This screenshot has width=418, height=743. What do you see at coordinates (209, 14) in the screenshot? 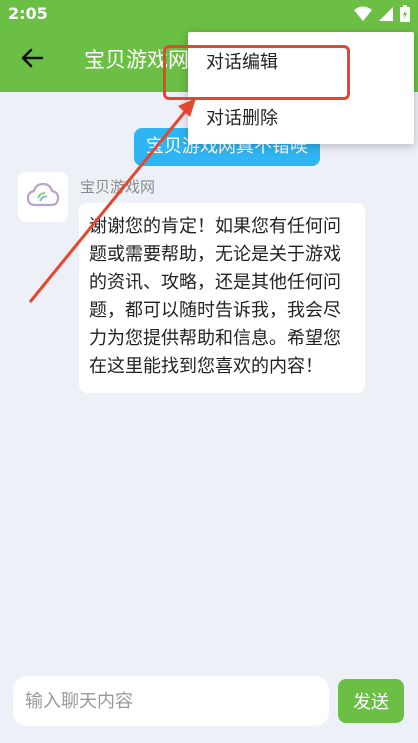
I see `status-bar: 2:05` at bounding box center [209, 14].